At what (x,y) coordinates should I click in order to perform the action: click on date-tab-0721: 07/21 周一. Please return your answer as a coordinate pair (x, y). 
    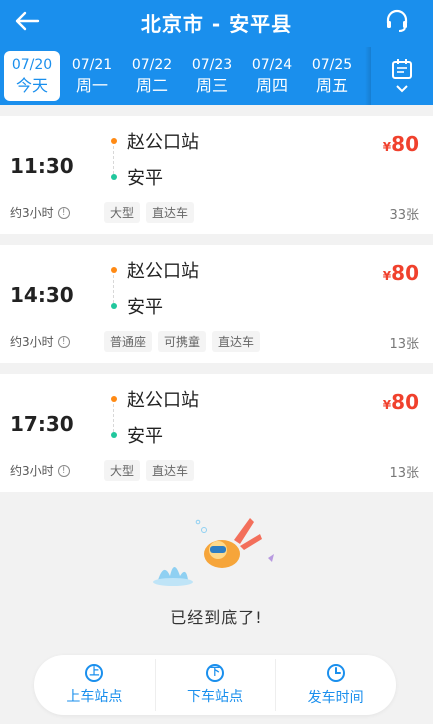
    Looking at the image, I should click on (92, 76).